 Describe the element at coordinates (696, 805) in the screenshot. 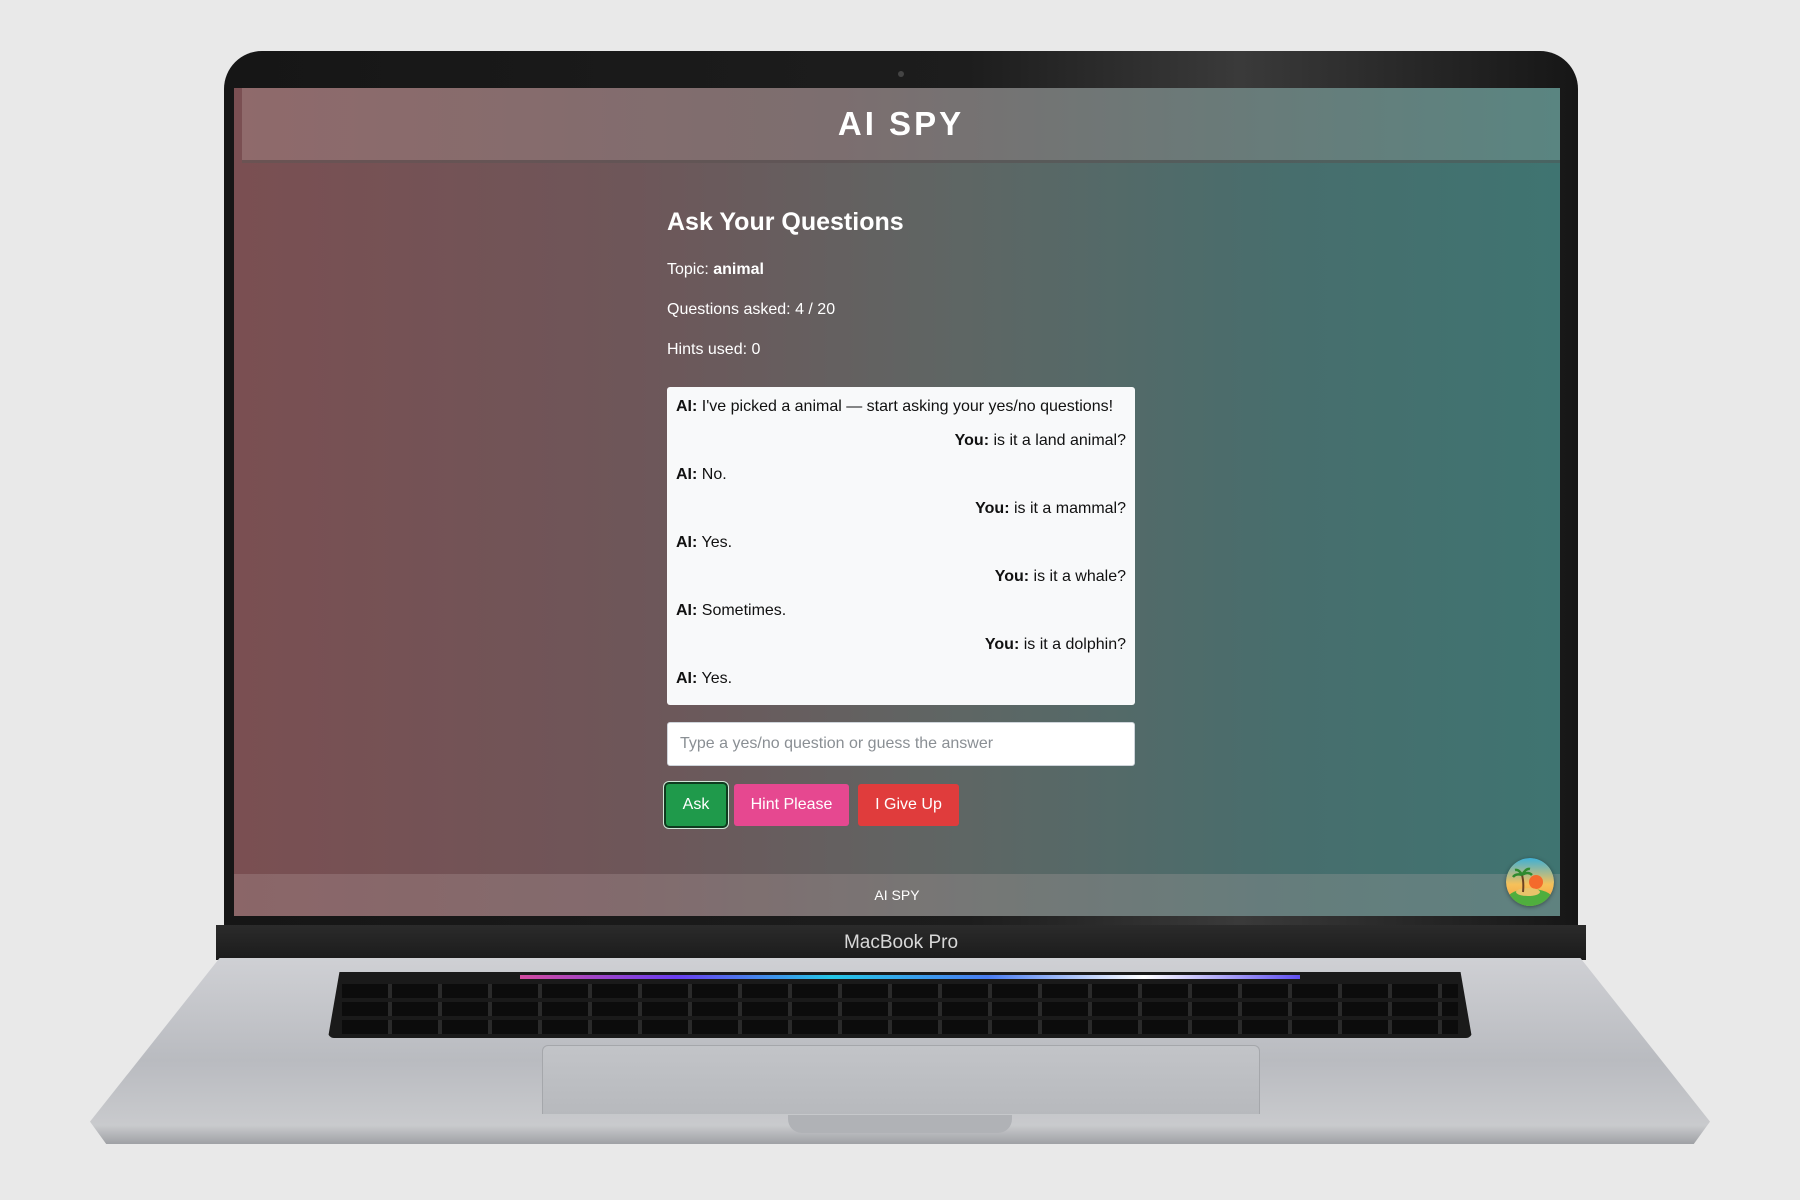

I see `ask-button: Ask` at that location.